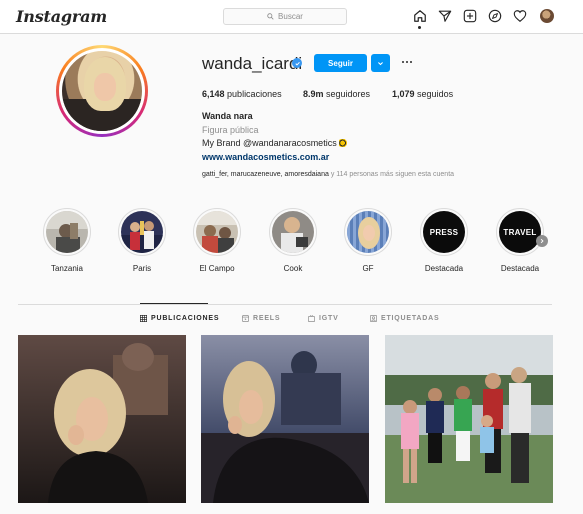  I want to click on bio-text: My Brand @wandanaracosmetics, so click(269, 143).